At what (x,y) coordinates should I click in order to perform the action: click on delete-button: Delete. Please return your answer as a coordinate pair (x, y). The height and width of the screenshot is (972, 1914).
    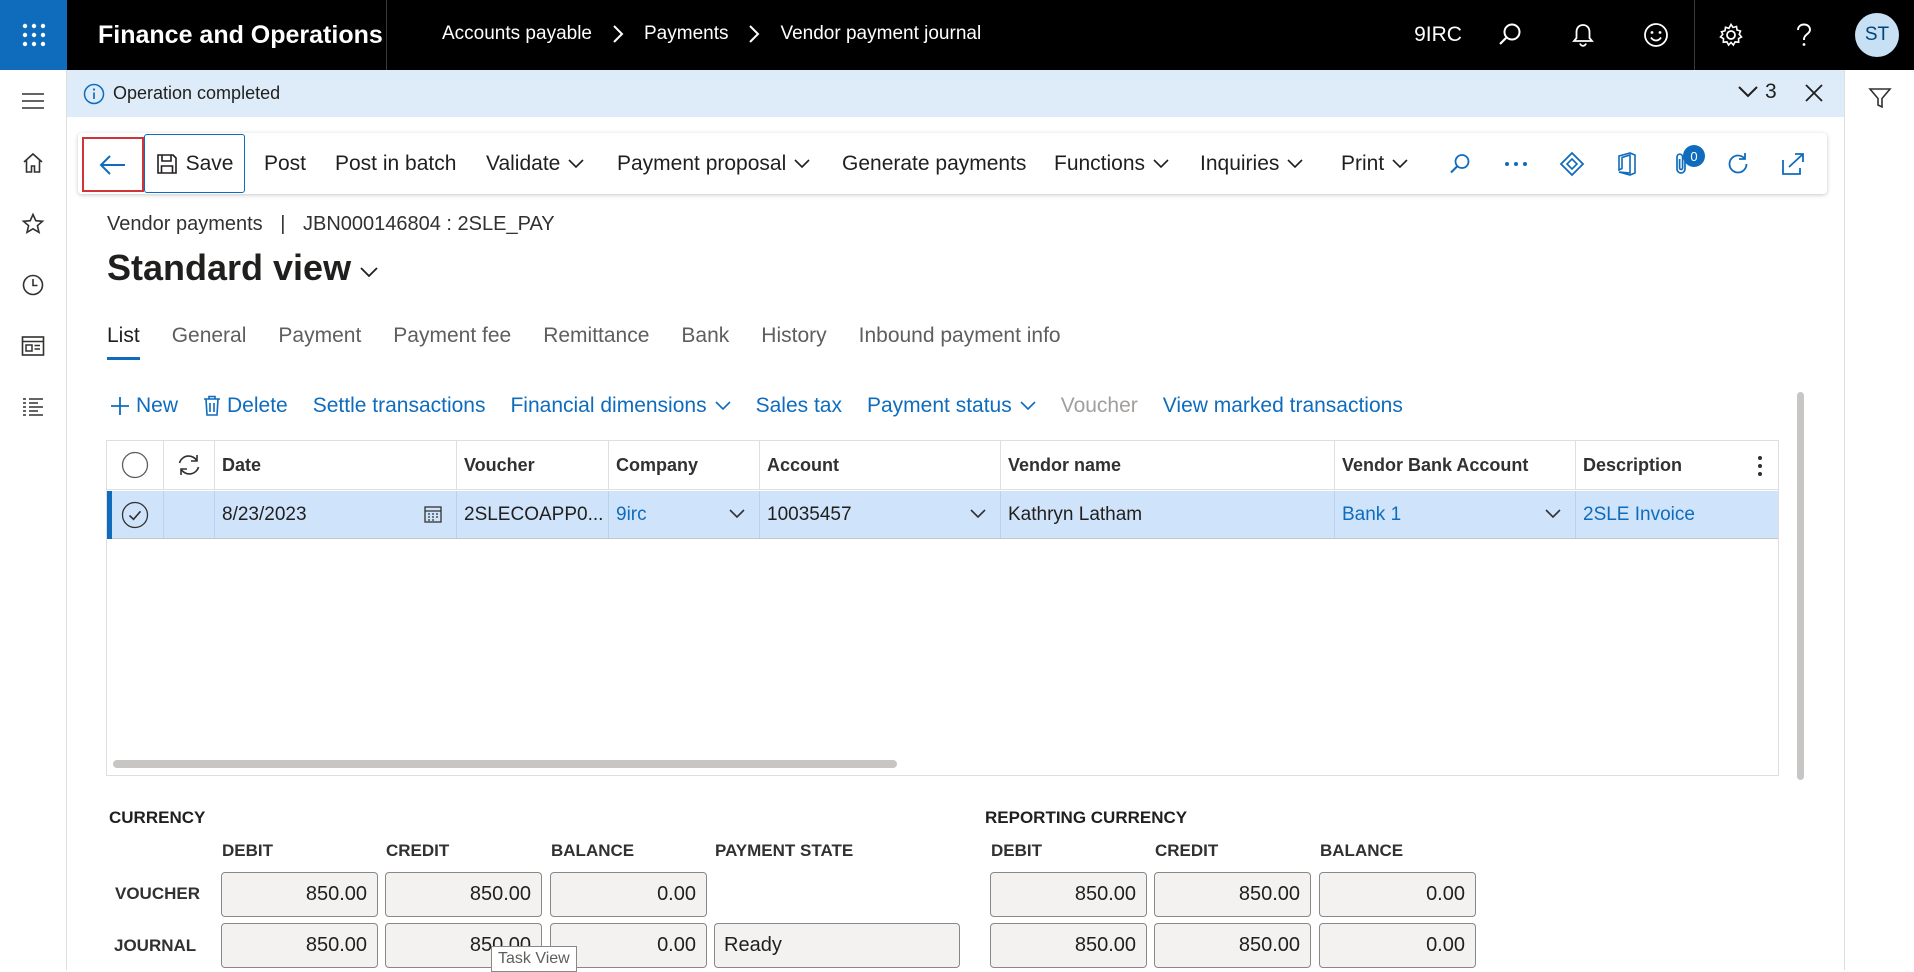
    Looking at the image, I should click on (245, 406).